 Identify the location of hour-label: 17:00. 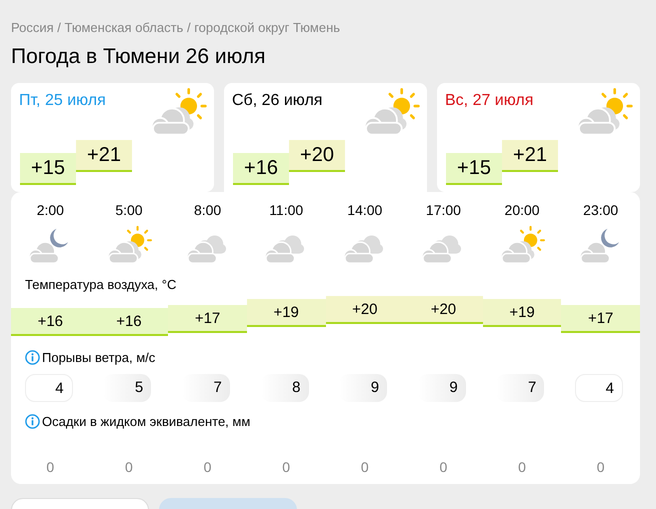
(443, 210).